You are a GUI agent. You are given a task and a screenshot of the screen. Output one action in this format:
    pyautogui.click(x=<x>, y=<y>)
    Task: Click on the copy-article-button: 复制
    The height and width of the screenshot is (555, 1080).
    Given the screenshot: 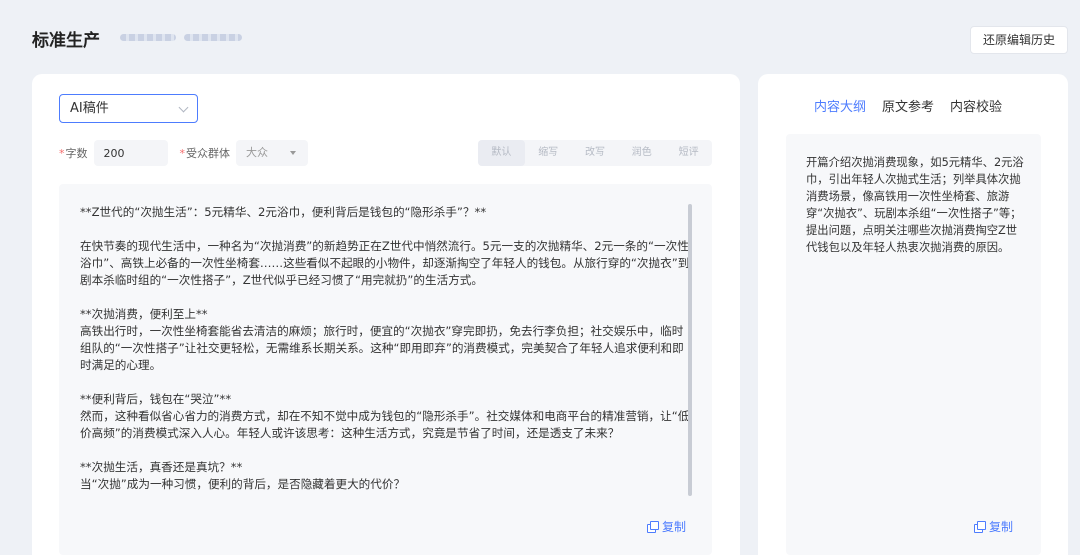 What is the action you would take?
    pyautogui.click(x=666, y=526)
    